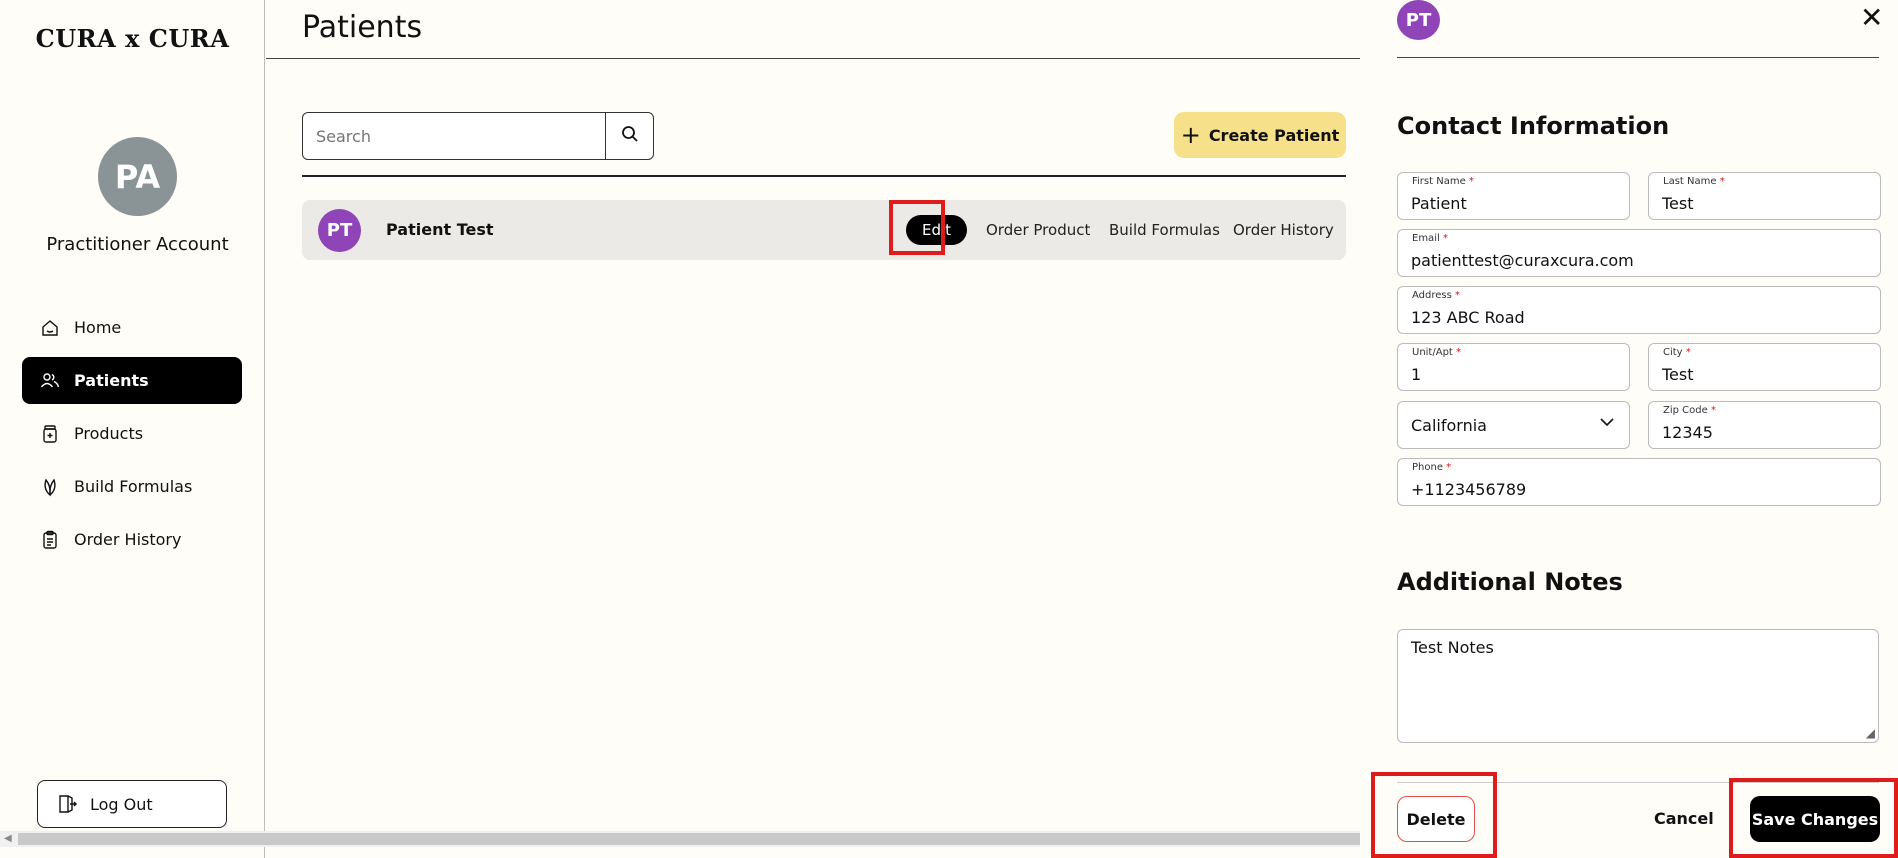  What do you see at coordinates (1870, 733) in the screenshot?
I see `resize-handle-icon: ◢` at bounding box center [1870, 733].